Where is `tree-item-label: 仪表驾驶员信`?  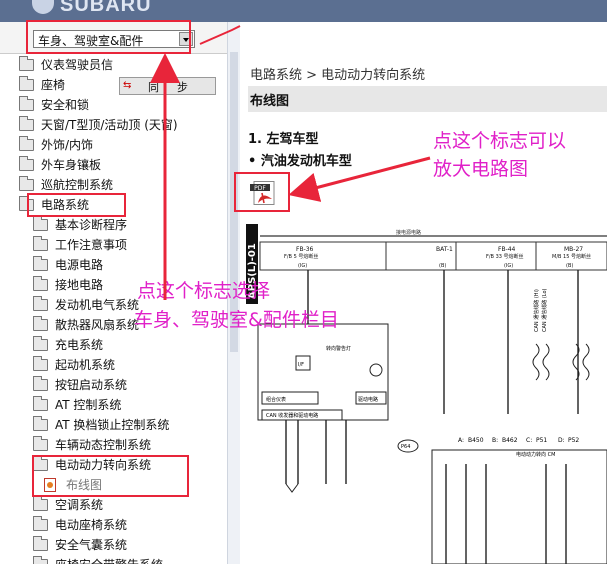
tree-item-label: 仪表驾驶员信 is located at coordinates (77, 65).